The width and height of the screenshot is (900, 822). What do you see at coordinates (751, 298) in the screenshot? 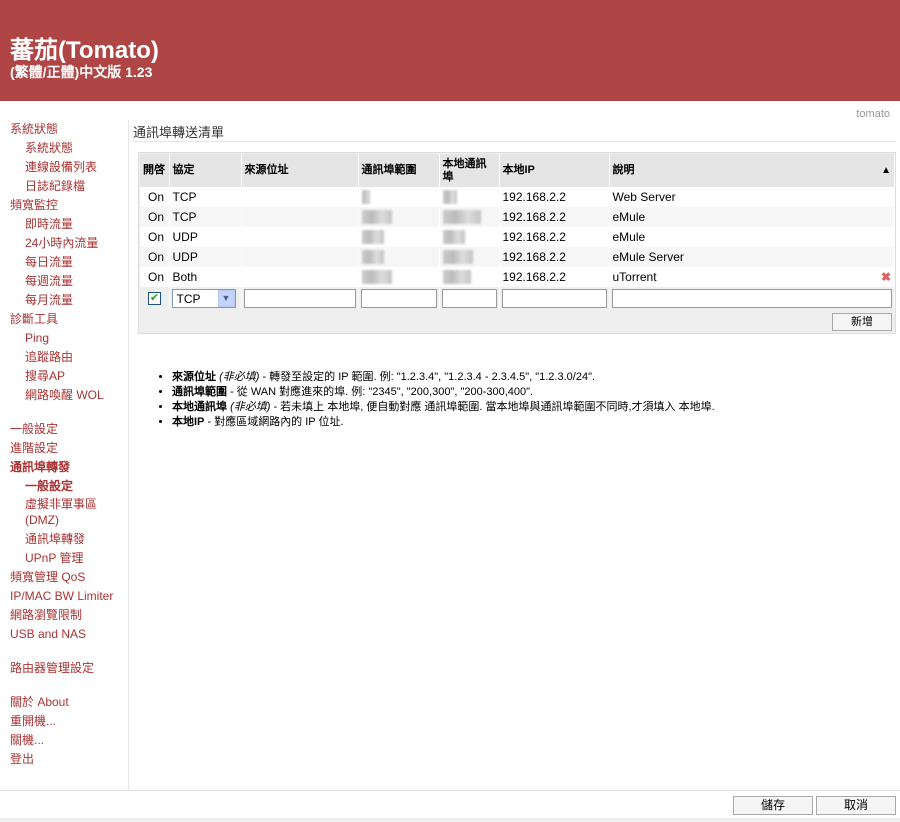
I see `description-input` at bounding box center [751, 298].